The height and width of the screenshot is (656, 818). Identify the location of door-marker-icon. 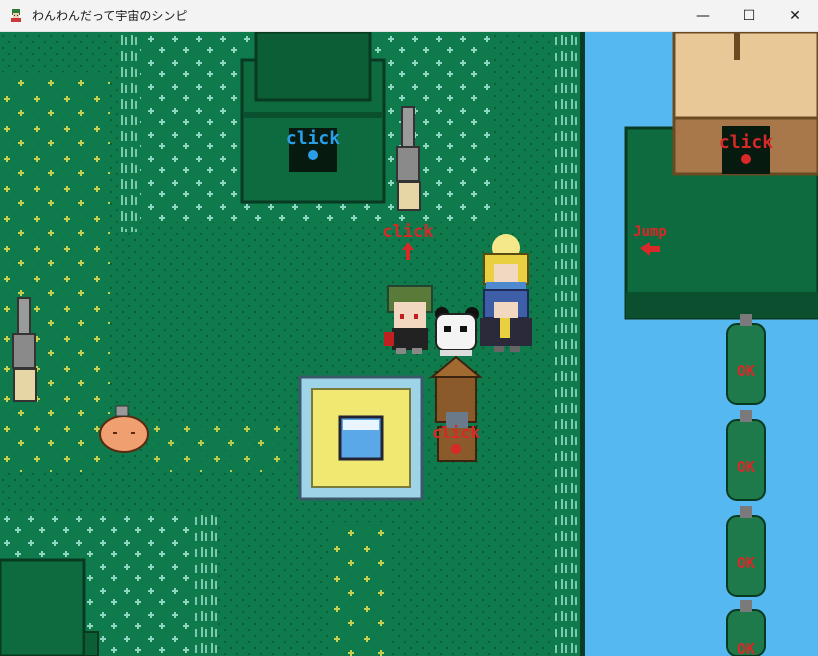
(313, 155).